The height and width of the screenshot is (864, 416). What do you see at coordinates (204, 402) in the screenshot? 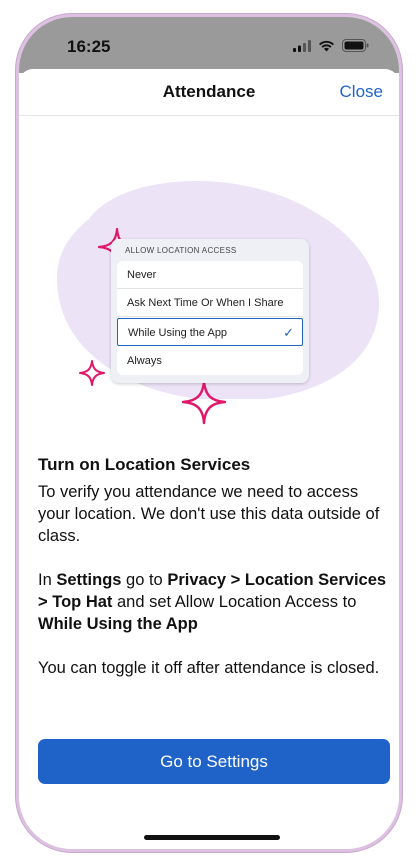
I see `sparkle-icon-bottom` at bounding box center [204, 402].